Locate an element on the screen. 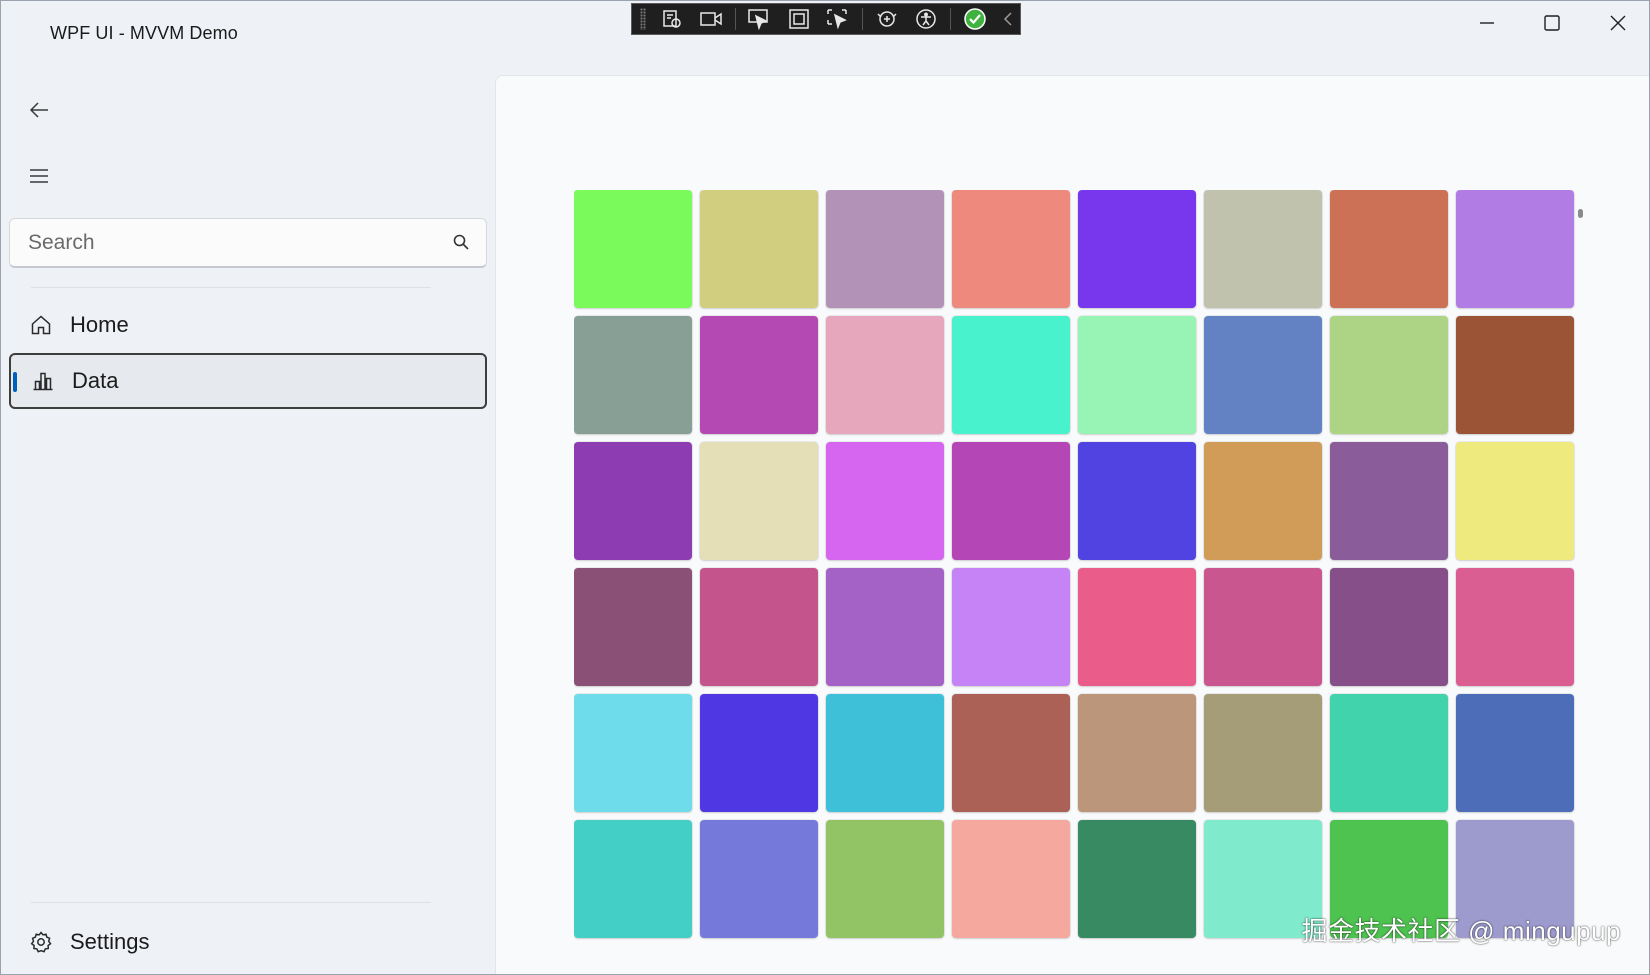 The height and width of the screenshot is (975, 1650). nav-item-settings: Settings is located at coordinates (248, 942).